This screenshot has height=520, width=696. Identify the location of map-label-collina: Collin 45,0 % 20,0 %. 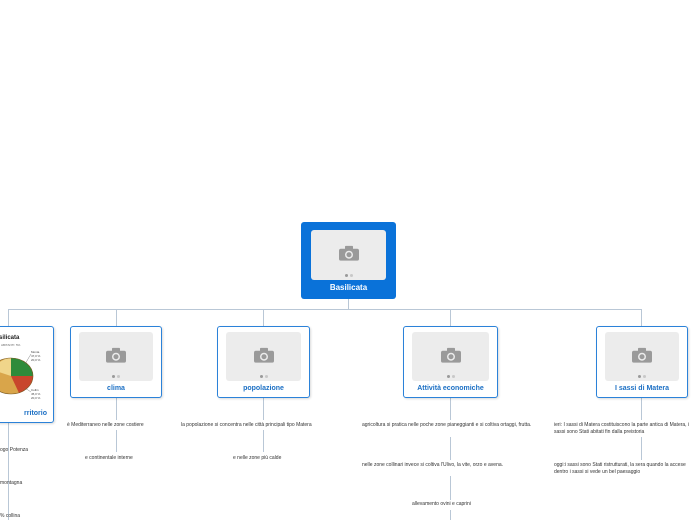
(36, 394).